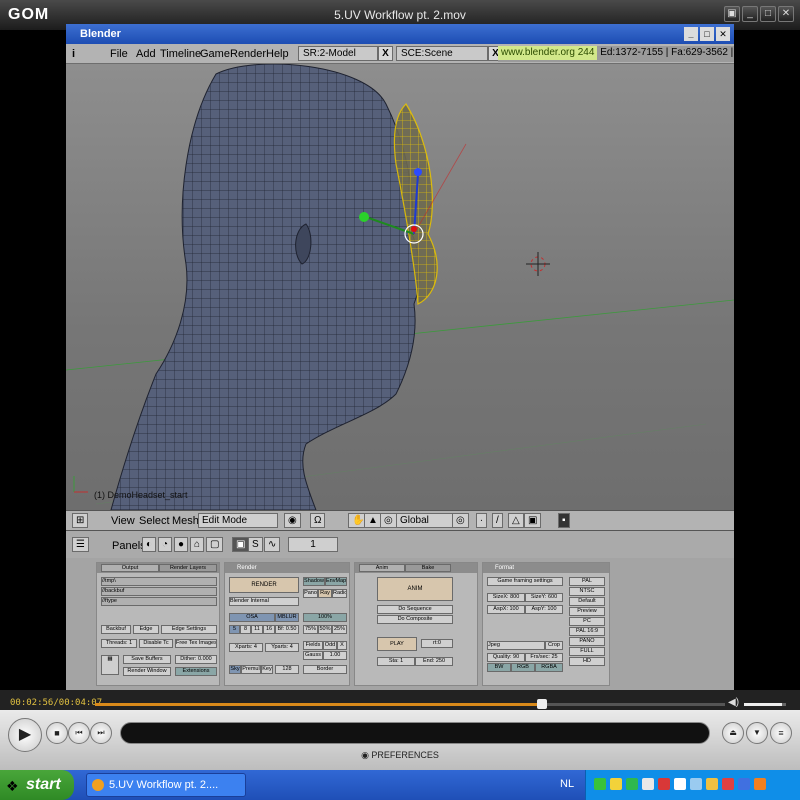 Image resolution: width=800 pixels, height=800 pixels. Describe the element at coordinates (159, 581) in the screenshot. I see `path-tmp: //tmp\` at that location.